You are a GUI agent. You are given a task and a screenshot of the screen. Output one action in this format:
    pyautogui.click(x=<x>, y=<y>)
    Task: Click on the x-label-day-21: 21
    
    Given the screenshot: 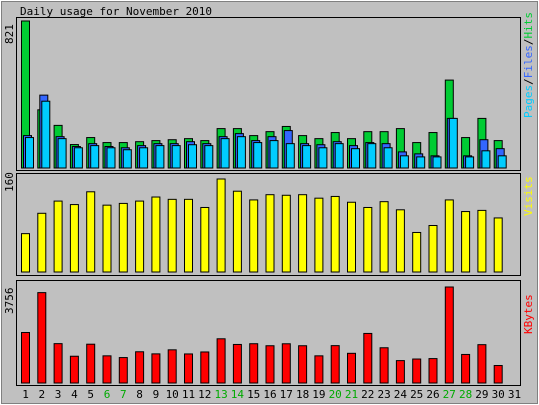 What is the action you would take?
    pyautogui.click(x=351, y=394)
    